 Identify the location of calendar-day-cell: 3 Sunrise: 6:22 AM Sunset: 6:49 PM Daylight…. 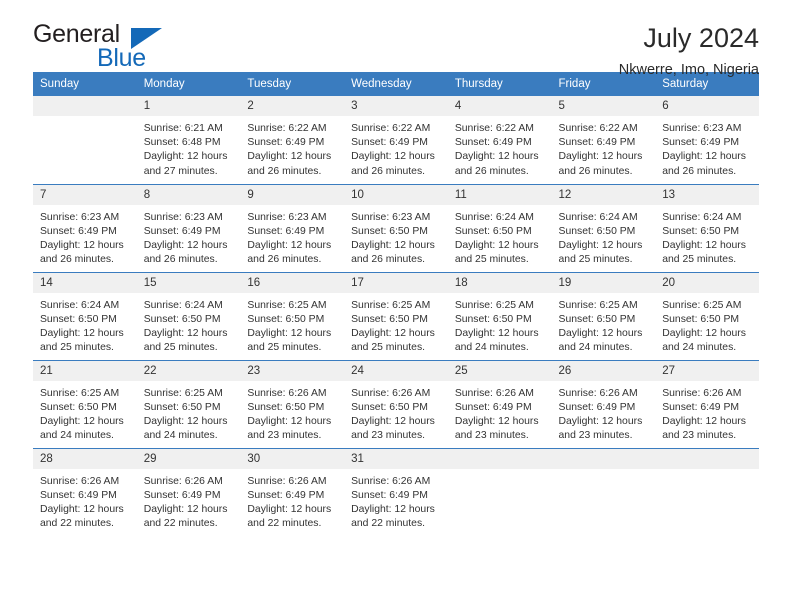
(396, 140).